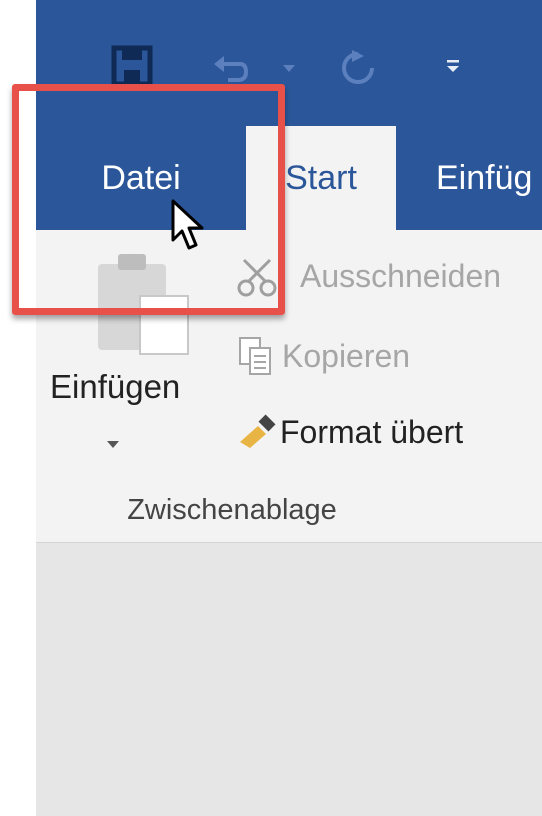 This screenshot has width=542, height=816. What do you see at coordinates (371, 432) in the screenshot?
I see `format-painter-button: Format übert` at bounding box center [371, 432].